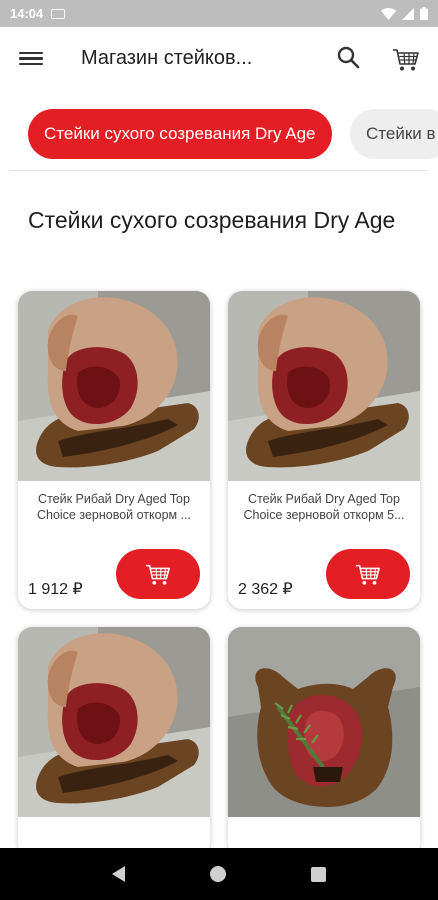 The height and width of the screenshot is (900, 438). I want to click on product-price: 1 912 ₽, so click(55, 589).